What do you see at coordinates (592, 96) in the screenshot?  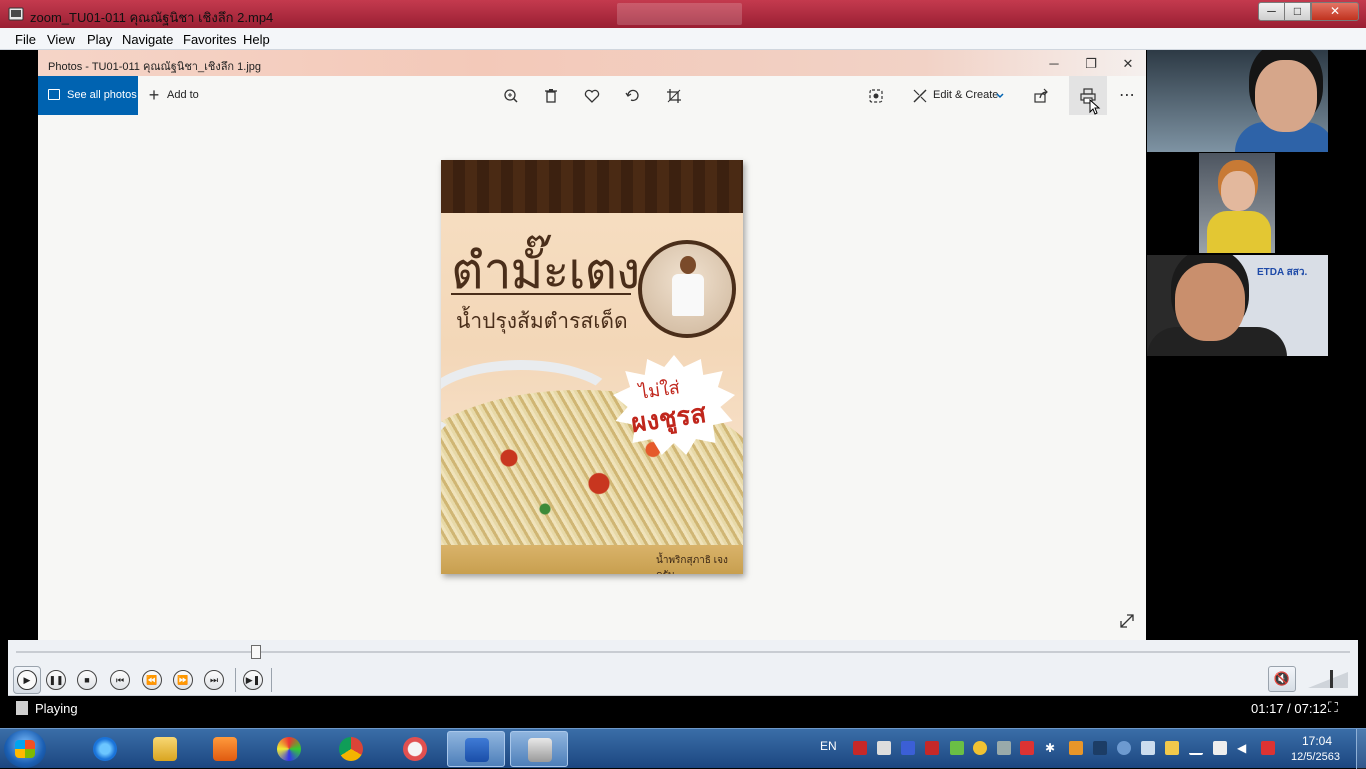 I see `favorite-icon` at bounding box center [592, 96].